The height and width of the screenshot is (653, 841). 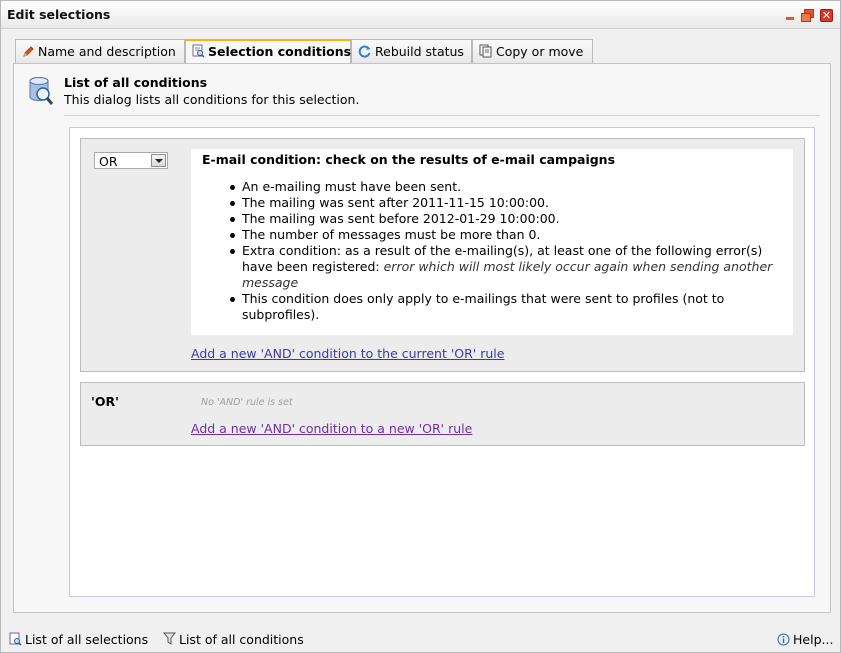 What do you see at coordinates (783, 641) in the screenshot?
I see `info-icon` at bounding box center [783, 641].